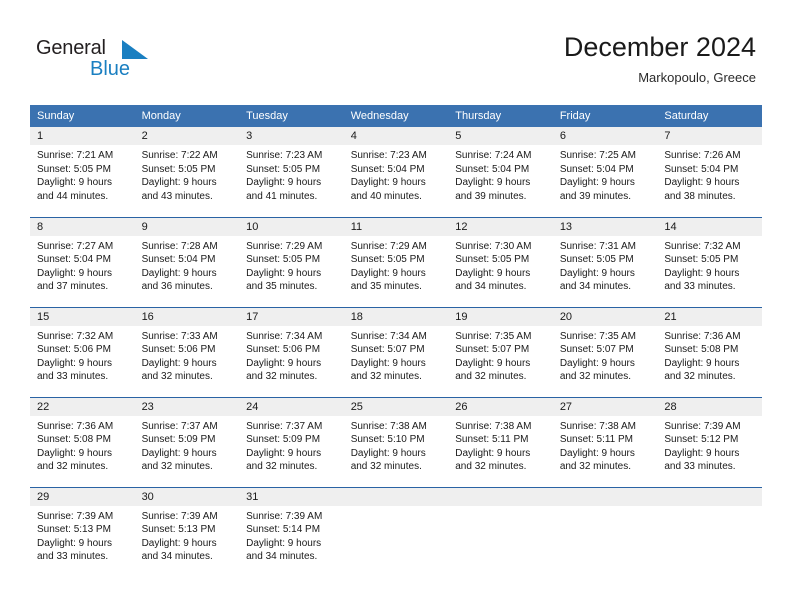  Describe the element at coordinates (500, 406) in the screenshot. I see `day-number: 26` at that location.